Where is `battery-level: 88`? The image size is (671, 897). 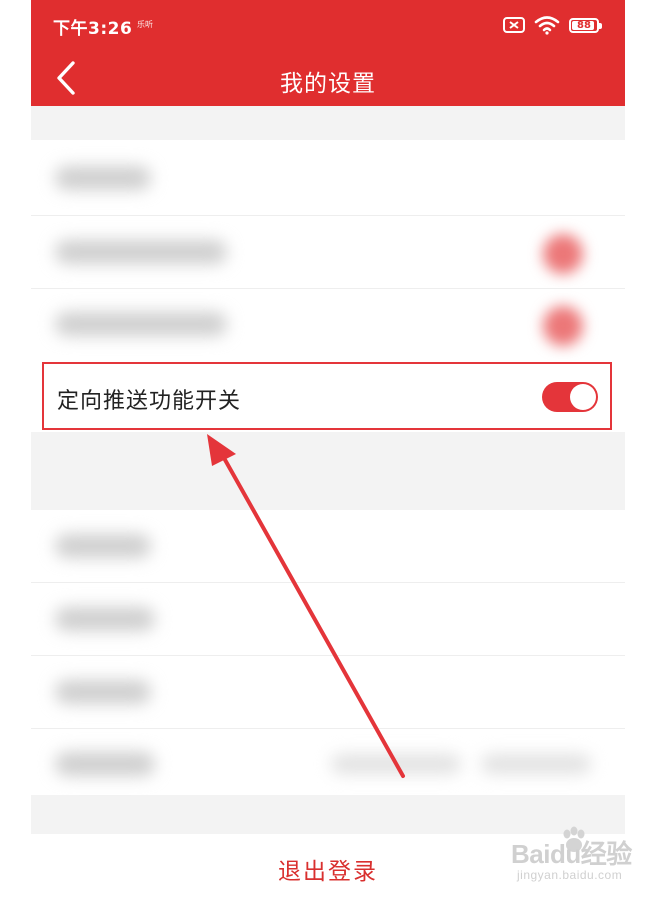 battery-level: 88 is located at coordinates (584, 25).